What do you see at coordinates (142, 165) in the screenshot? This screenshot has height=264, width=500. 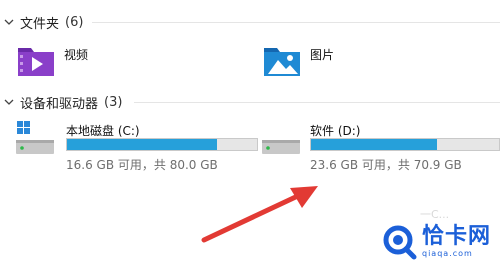 I see `drive-free-space: 16.6 GB 可用，共 80.0 GB` at bounding box center [142, 165].